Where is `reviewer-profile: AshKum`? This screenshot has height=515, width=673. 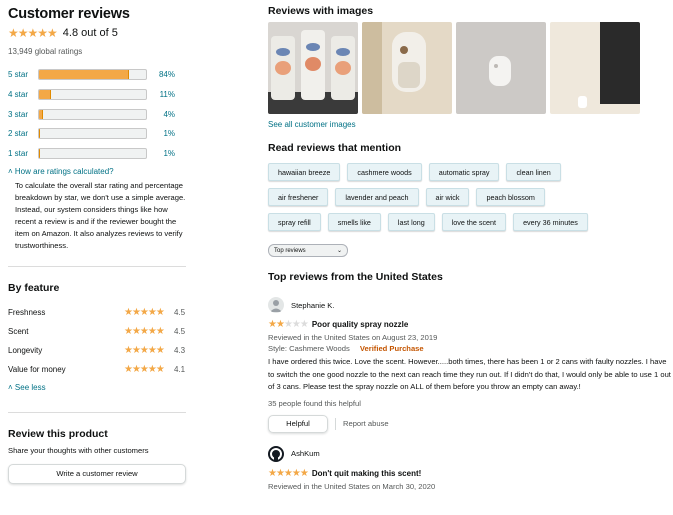
reviewer-profile: AshKum is located at coordinates (468, 453).